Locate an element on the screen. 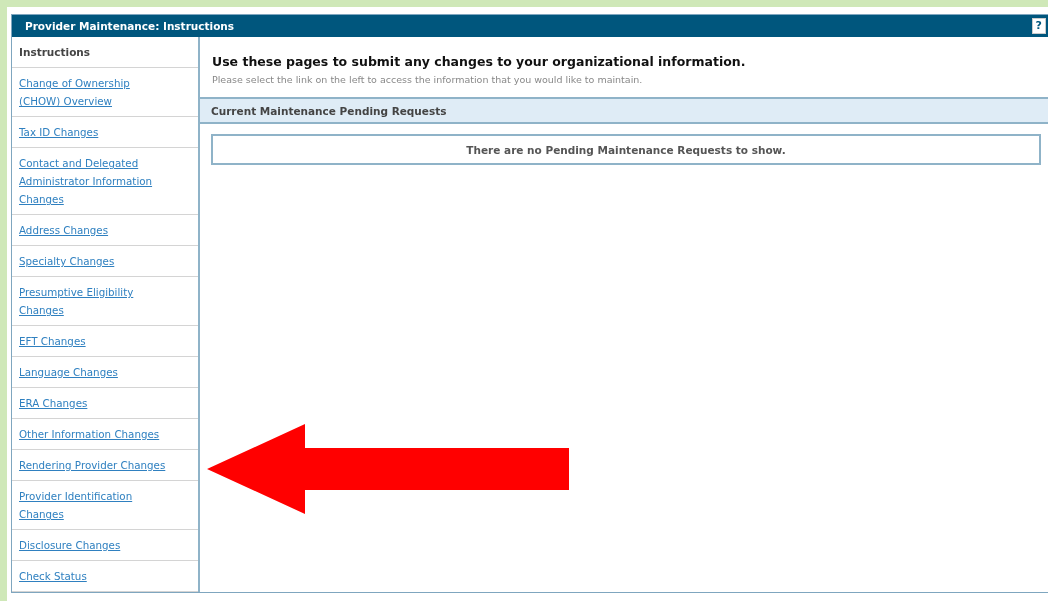 Image resolution: width=1048 pixels, height=601 pixels. section-title: Current Maintenance Pending Requests is located at coordinates (329, 110).